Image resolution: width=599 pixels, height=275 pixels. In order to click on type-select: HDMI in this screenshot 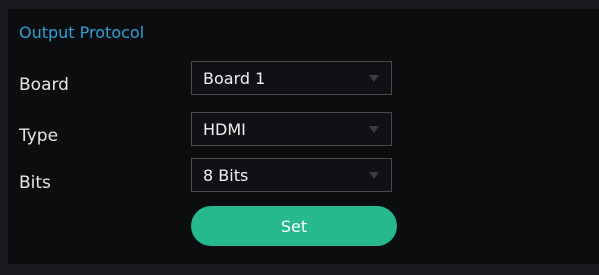, I will do `click(291, 129)`.